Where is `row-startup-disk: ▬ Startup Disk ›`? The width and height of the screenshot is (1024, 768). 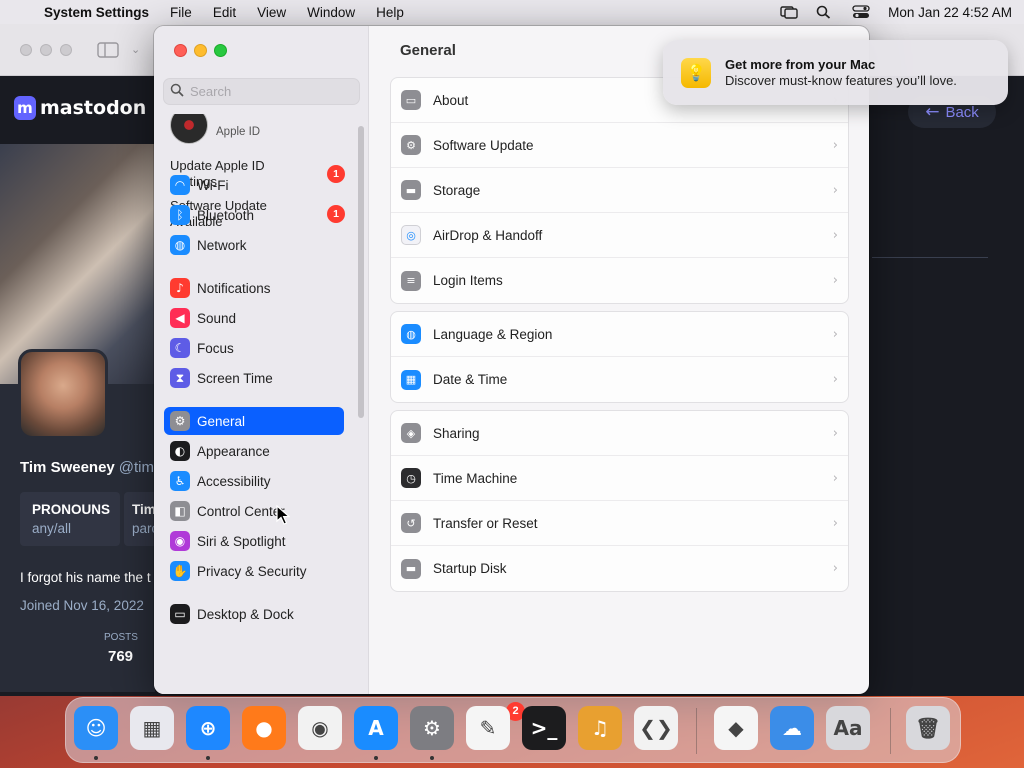 row-startup-disk: ▬ Startup Disk › is located at coordinates (619, 568).